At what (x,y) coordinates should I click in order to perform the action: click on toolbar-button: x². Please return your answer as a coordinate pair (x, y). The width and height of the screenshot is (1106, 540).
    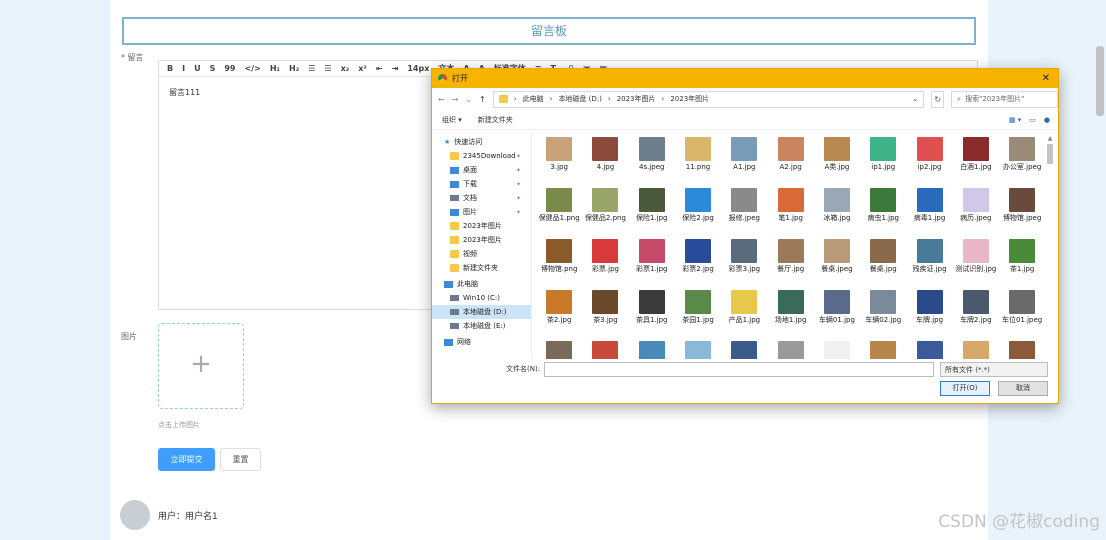
    Looking at the image, I should click on (362, 68).